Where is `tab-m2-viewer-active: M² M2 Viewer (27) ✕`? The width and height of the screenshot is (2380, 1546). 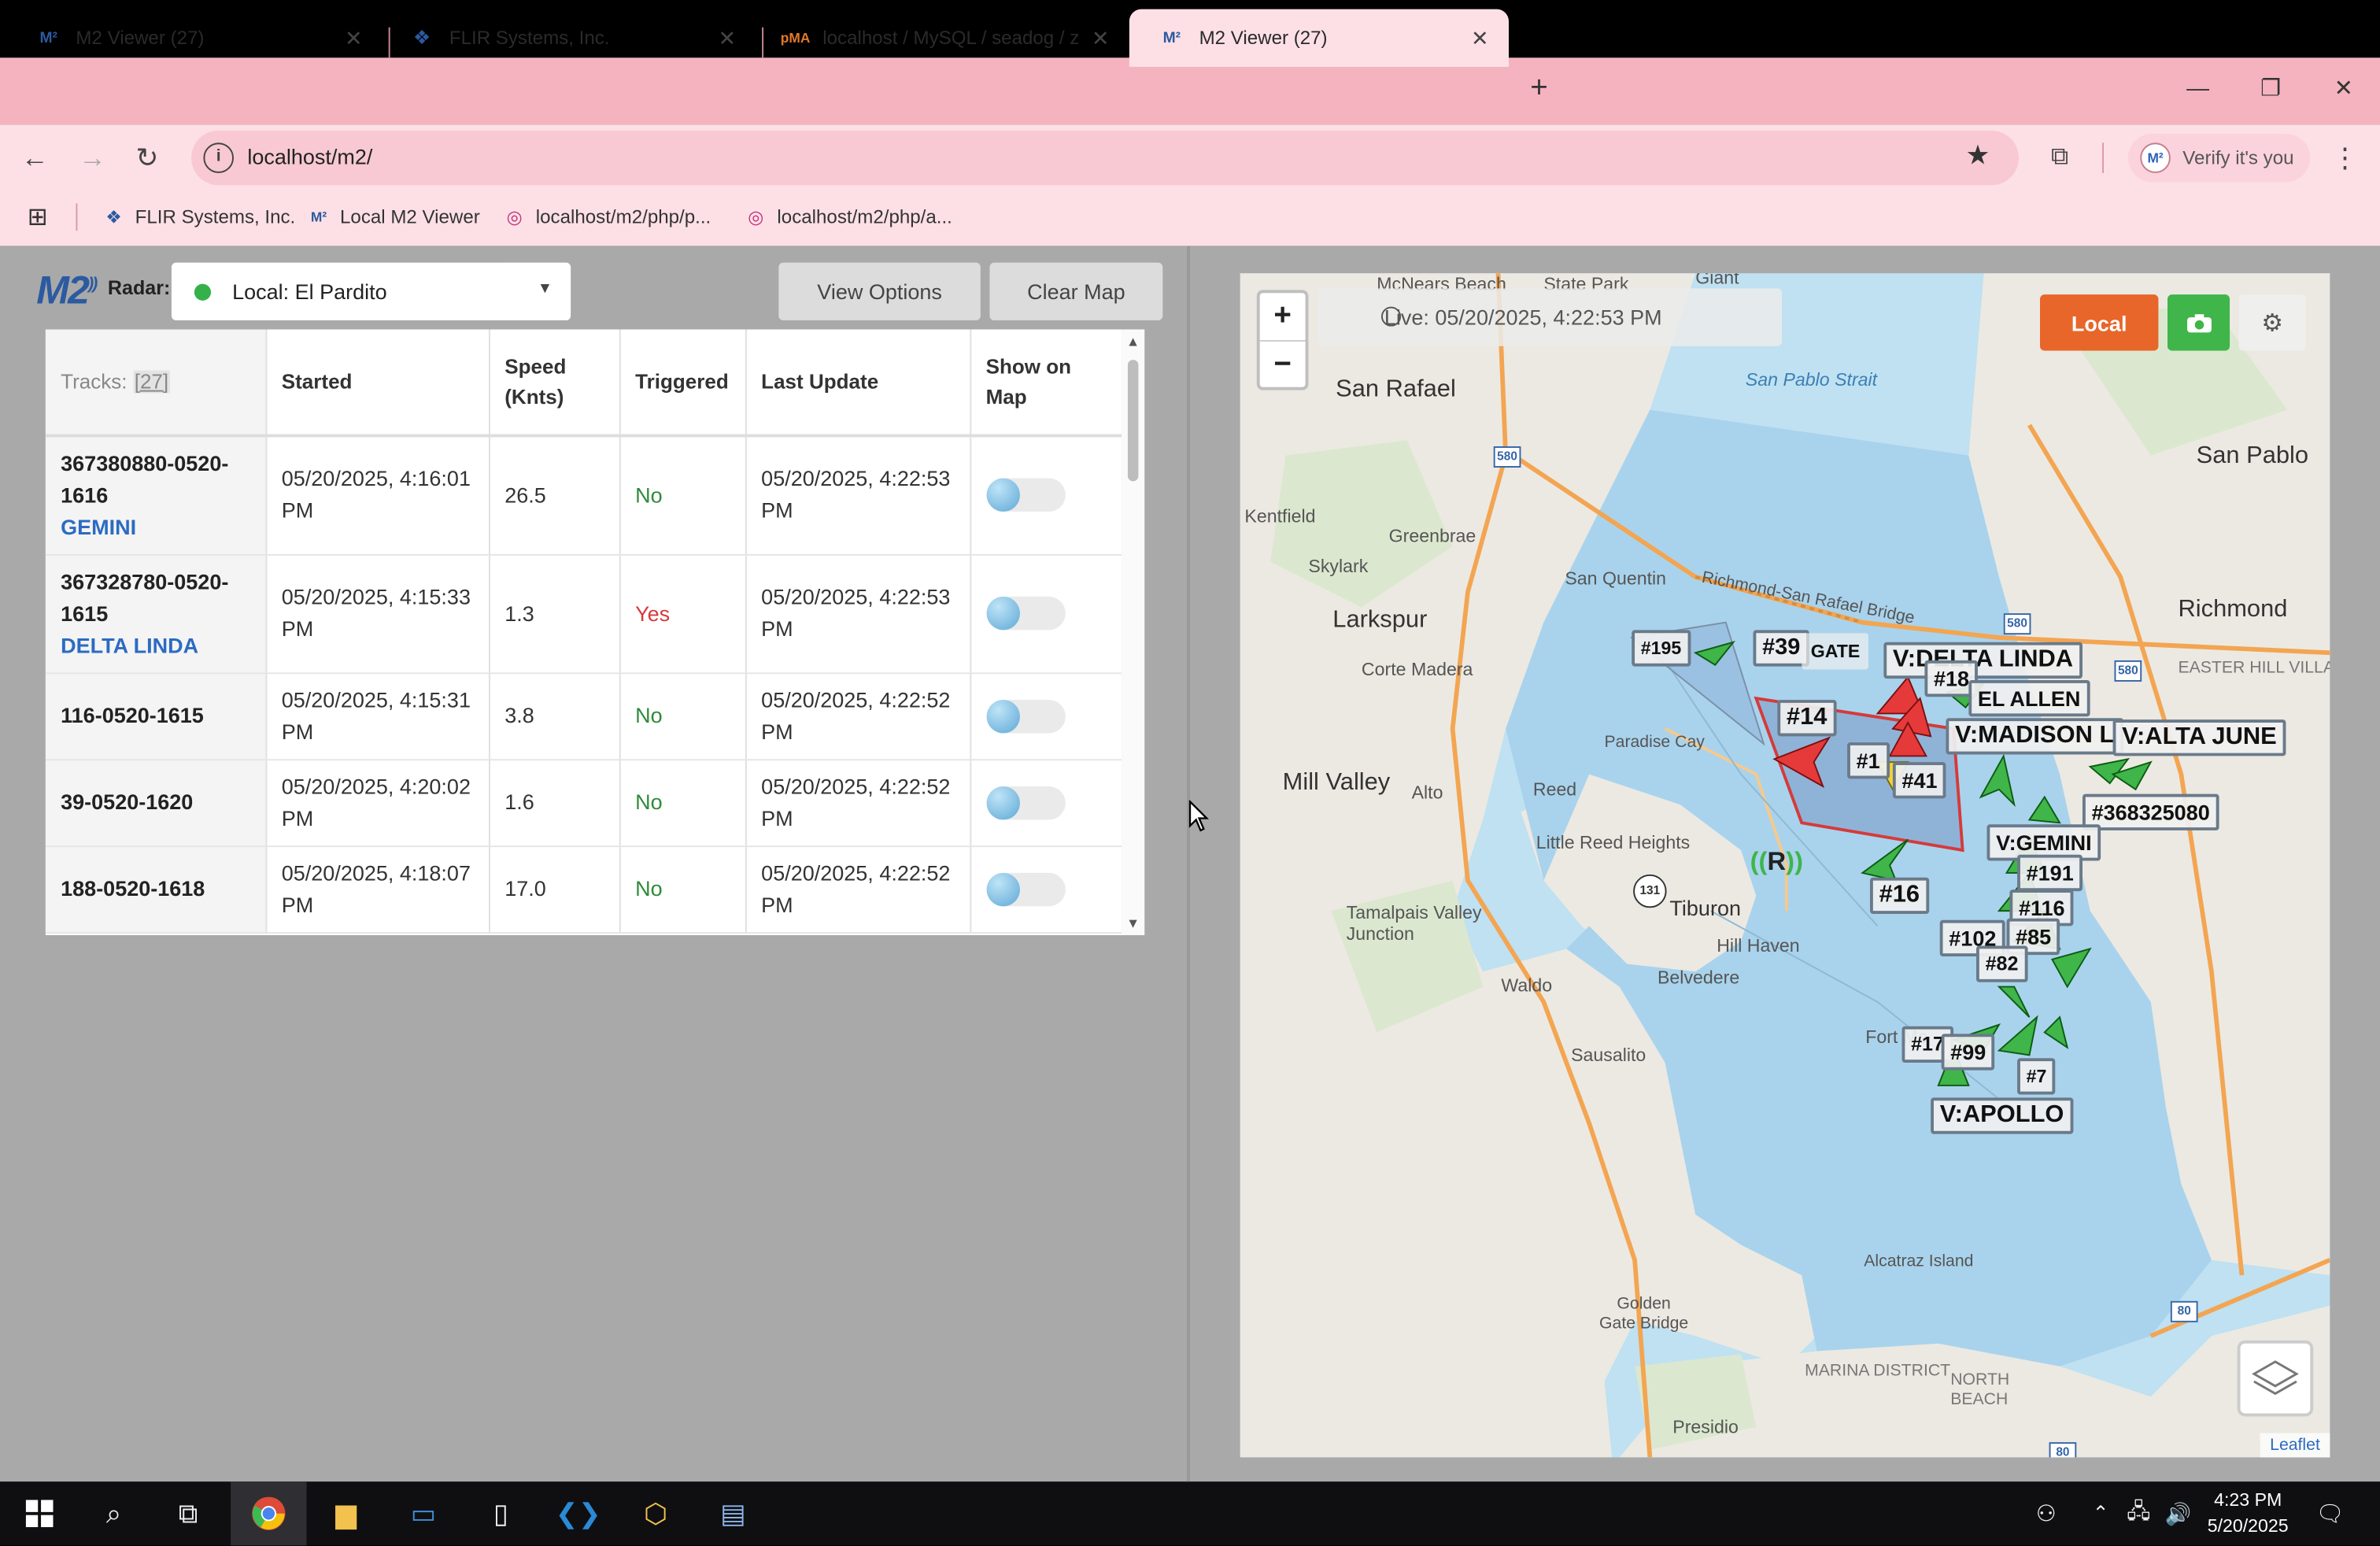 tab-m2-viewer-active: M² M2 Viewer (27) ✕ is located at coordinates (1319, 38).